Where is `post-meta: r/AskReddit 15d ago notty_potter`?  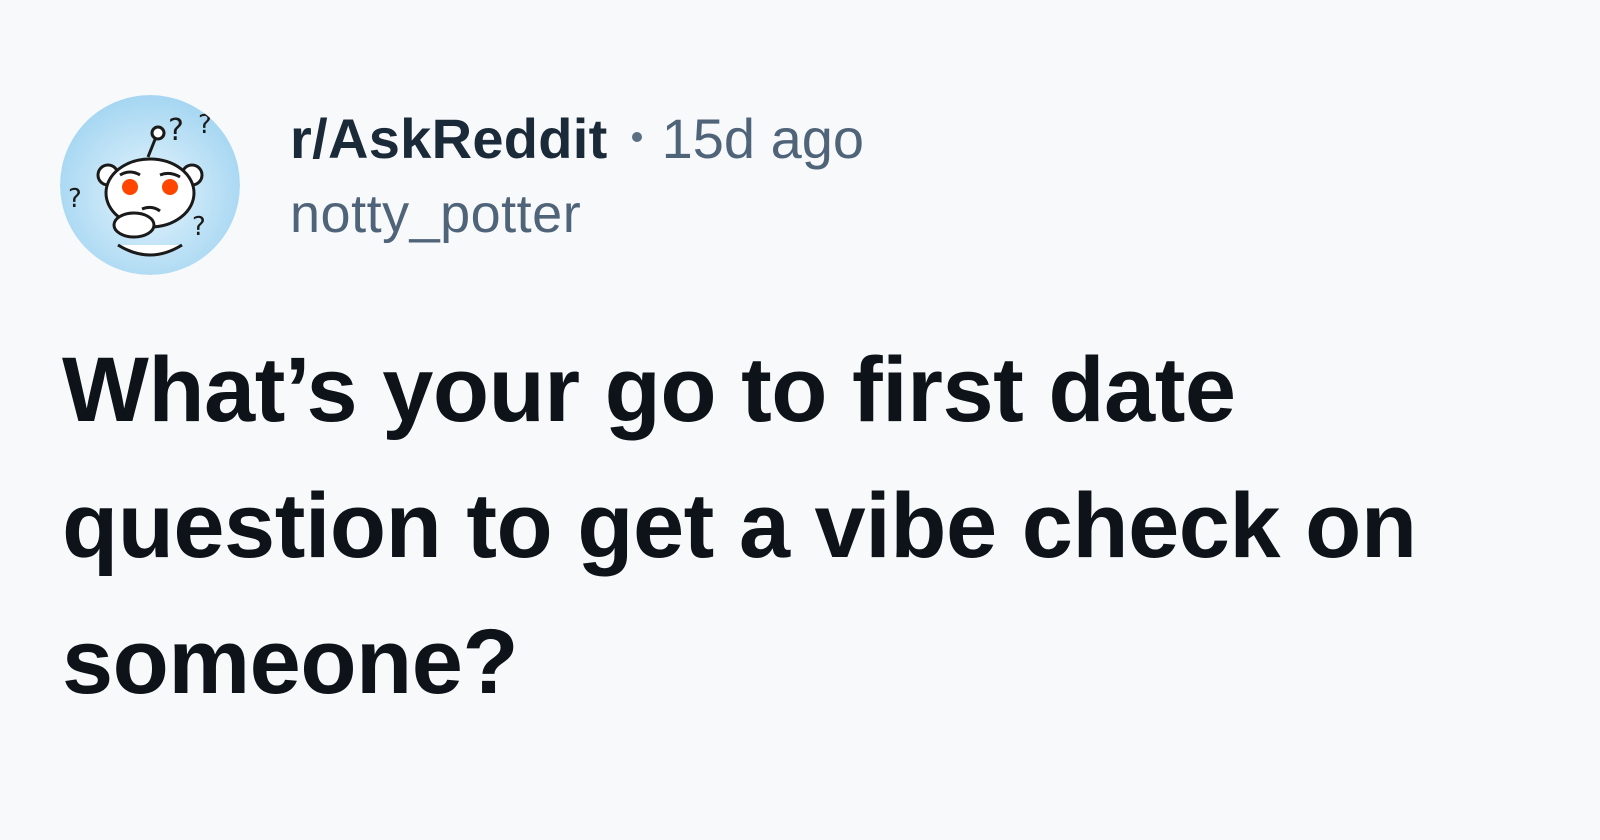 post-meta: r/AskReddit 15d ago notty_potter is located at coordinates (577, 175).